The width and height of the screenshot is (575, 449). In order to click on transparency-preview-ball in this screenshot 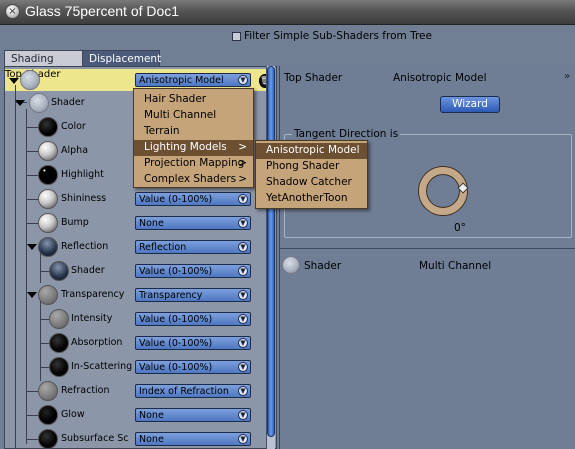, I will do `click(48, 295)`.